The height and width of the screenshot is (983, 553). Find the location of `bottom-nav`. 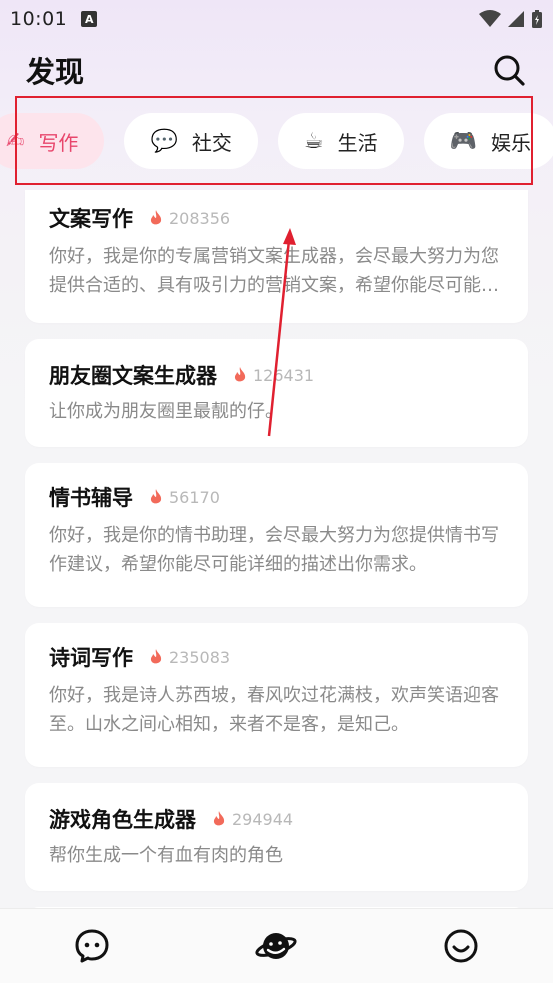

bottom-nav is located at coordinates (276, 945).